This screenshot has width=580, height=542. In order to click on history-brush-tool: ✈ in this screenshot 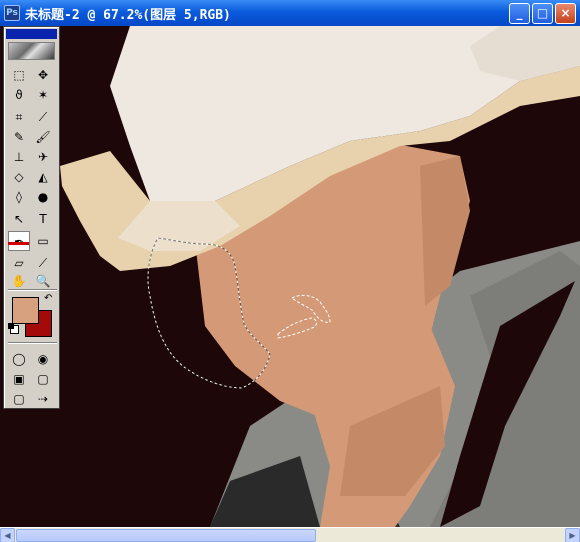, I will do `click(43, 157)`.